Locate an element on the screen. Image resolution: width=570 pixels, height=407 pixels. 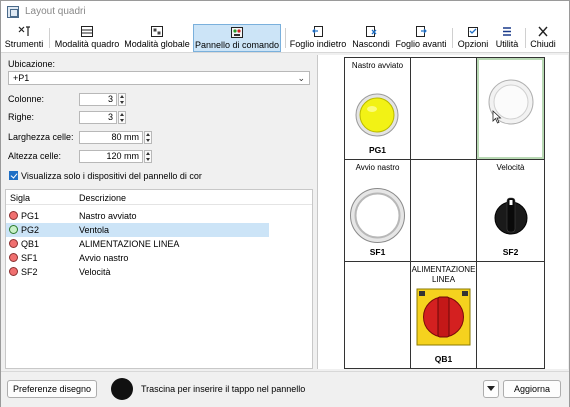
black-selector-icon is located at coordinates (511, 216).